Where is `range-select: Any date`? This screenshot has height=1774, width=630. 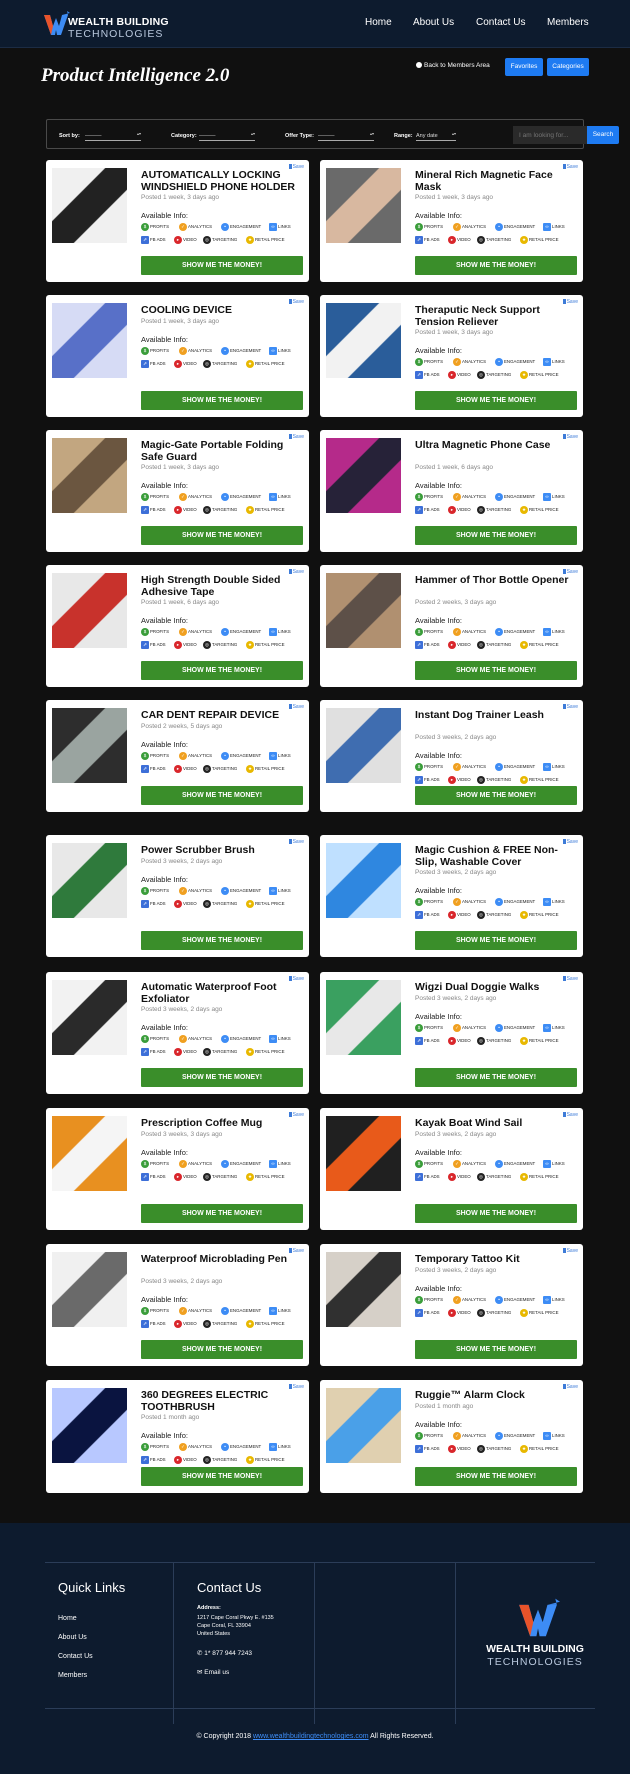 range-select: Any date is located at coordinates (436, 136).